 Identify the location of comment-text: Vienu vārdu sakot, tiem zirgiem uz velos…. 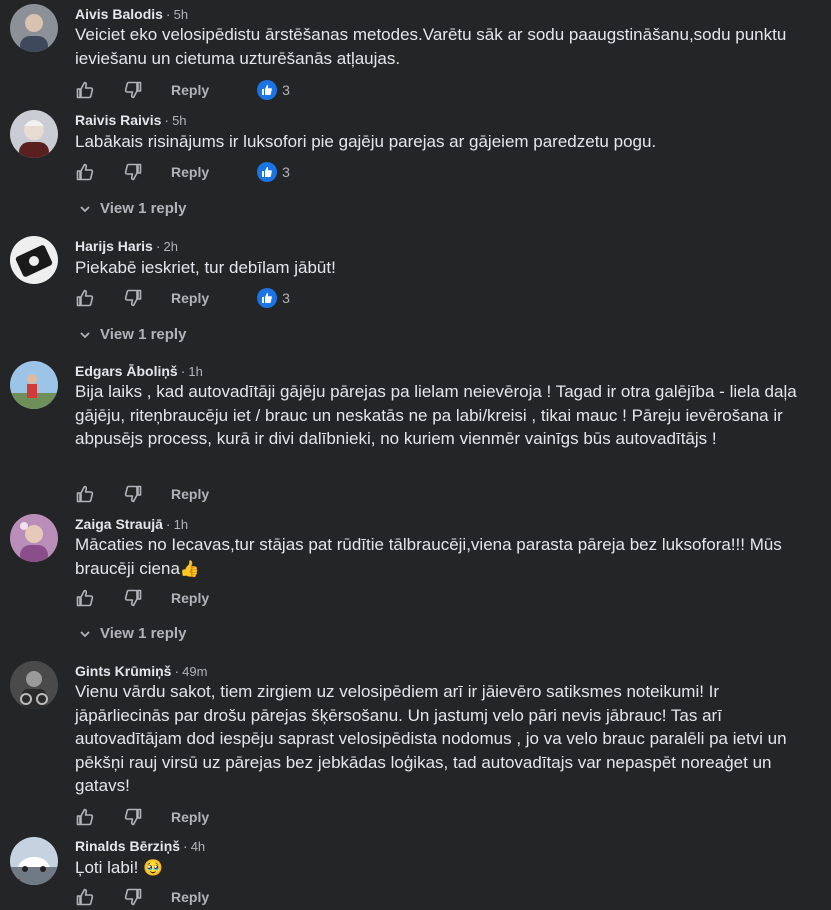
(431, 738).